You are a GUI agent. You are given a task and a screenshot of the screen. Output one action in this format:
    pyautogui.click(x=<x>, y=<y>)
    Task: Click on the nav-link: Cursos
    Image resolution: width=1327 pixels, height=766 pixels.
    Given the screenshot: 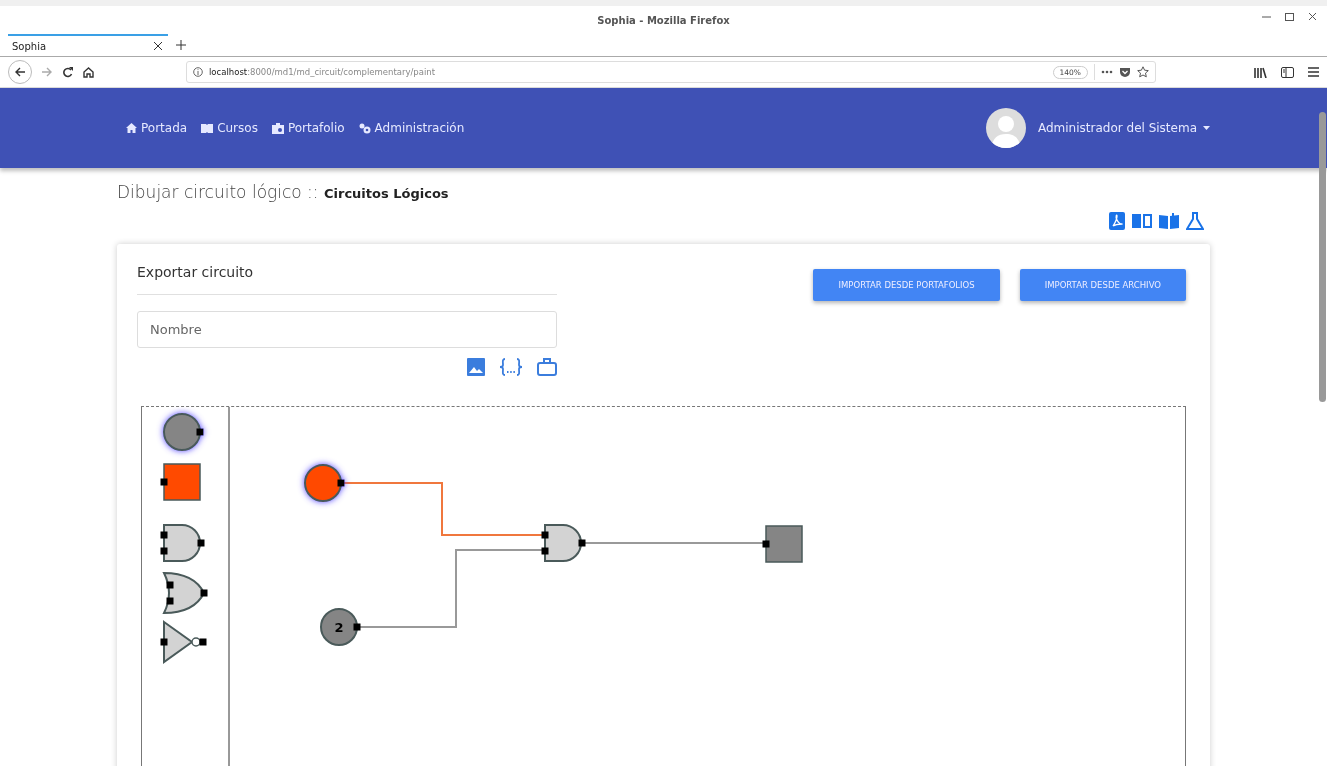 What is the action you would take?
    pyautogui.click(x=229, y=128)
    